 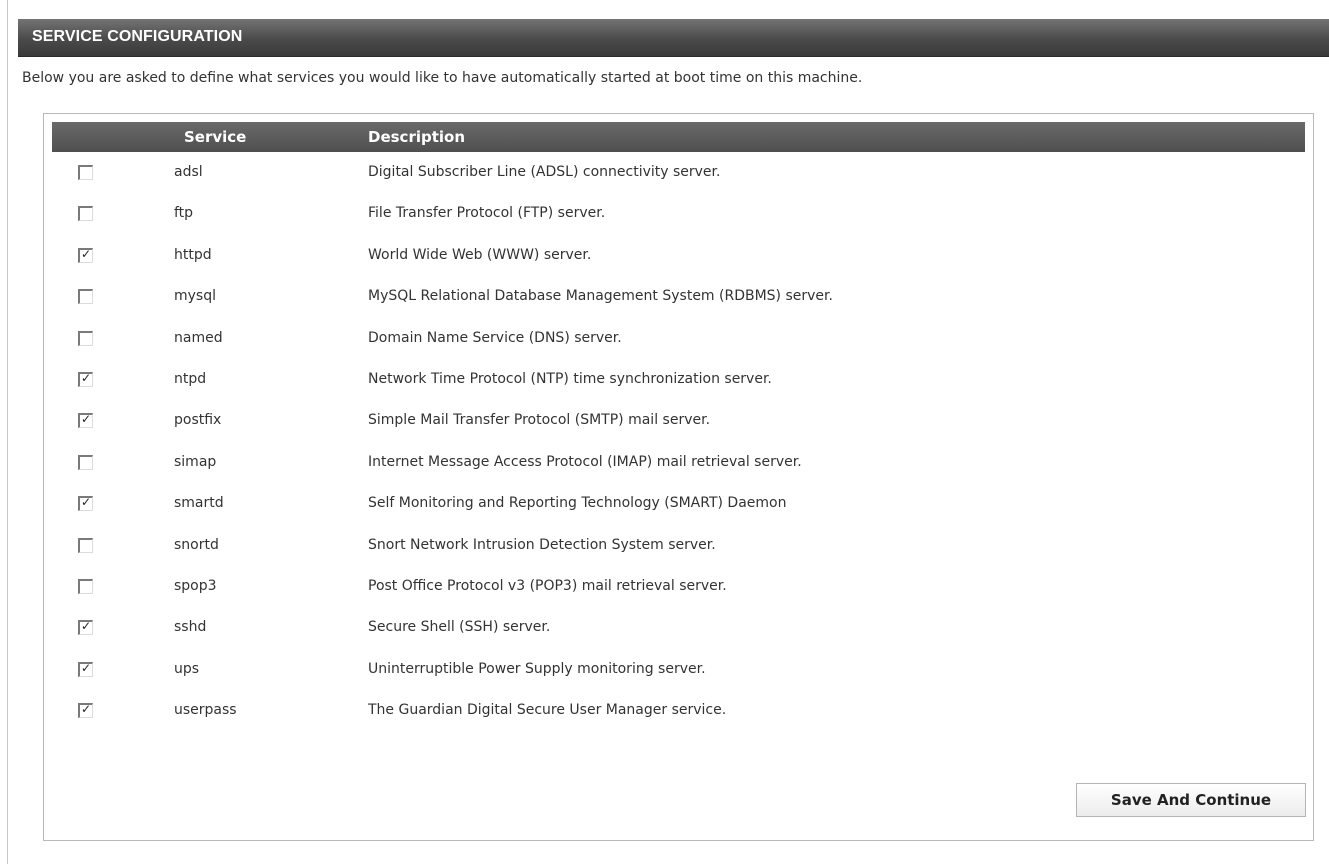 What do you see at coordinates (495, 337) in the screenshot?
I see `service-description: Domain Name Service (DNS) server.` at bounding box center [495, 337].